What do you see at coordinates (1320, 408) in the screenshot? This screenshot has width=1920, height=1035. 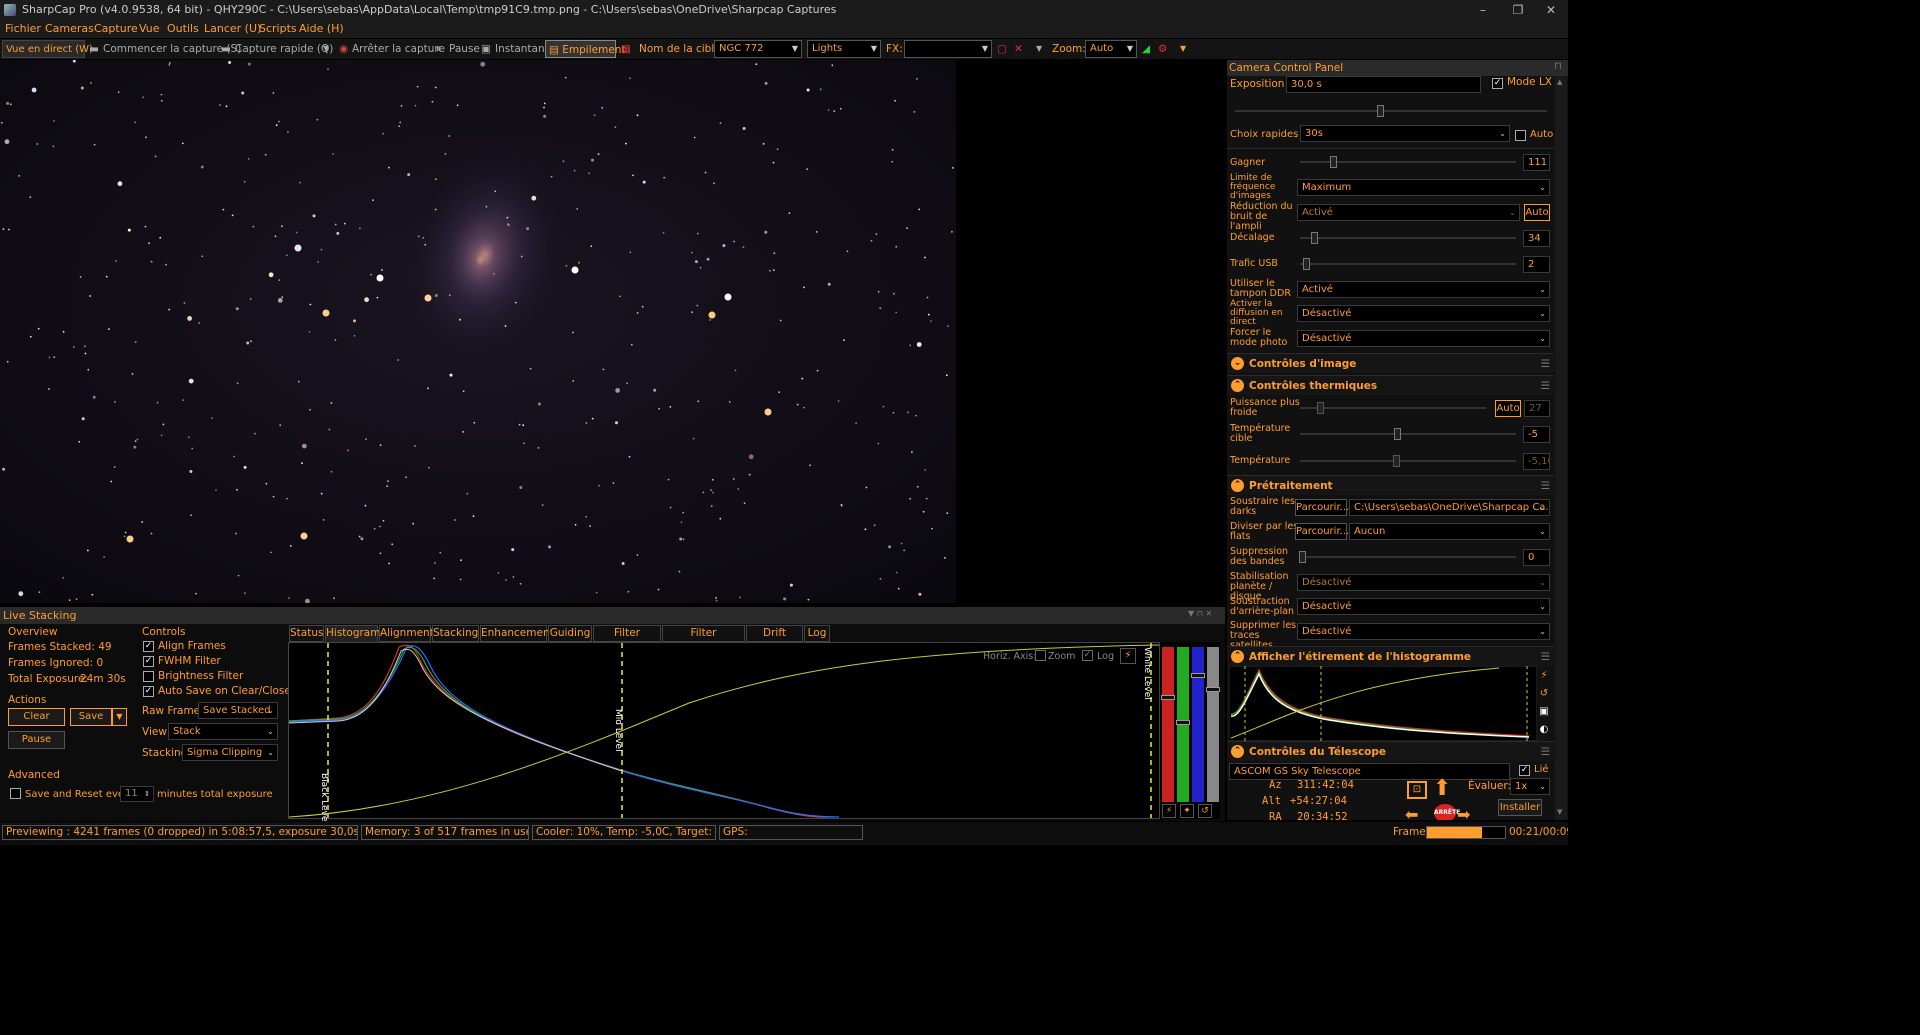 I see `cooler-power-slider-handle` at bounding box center [1320, 408].